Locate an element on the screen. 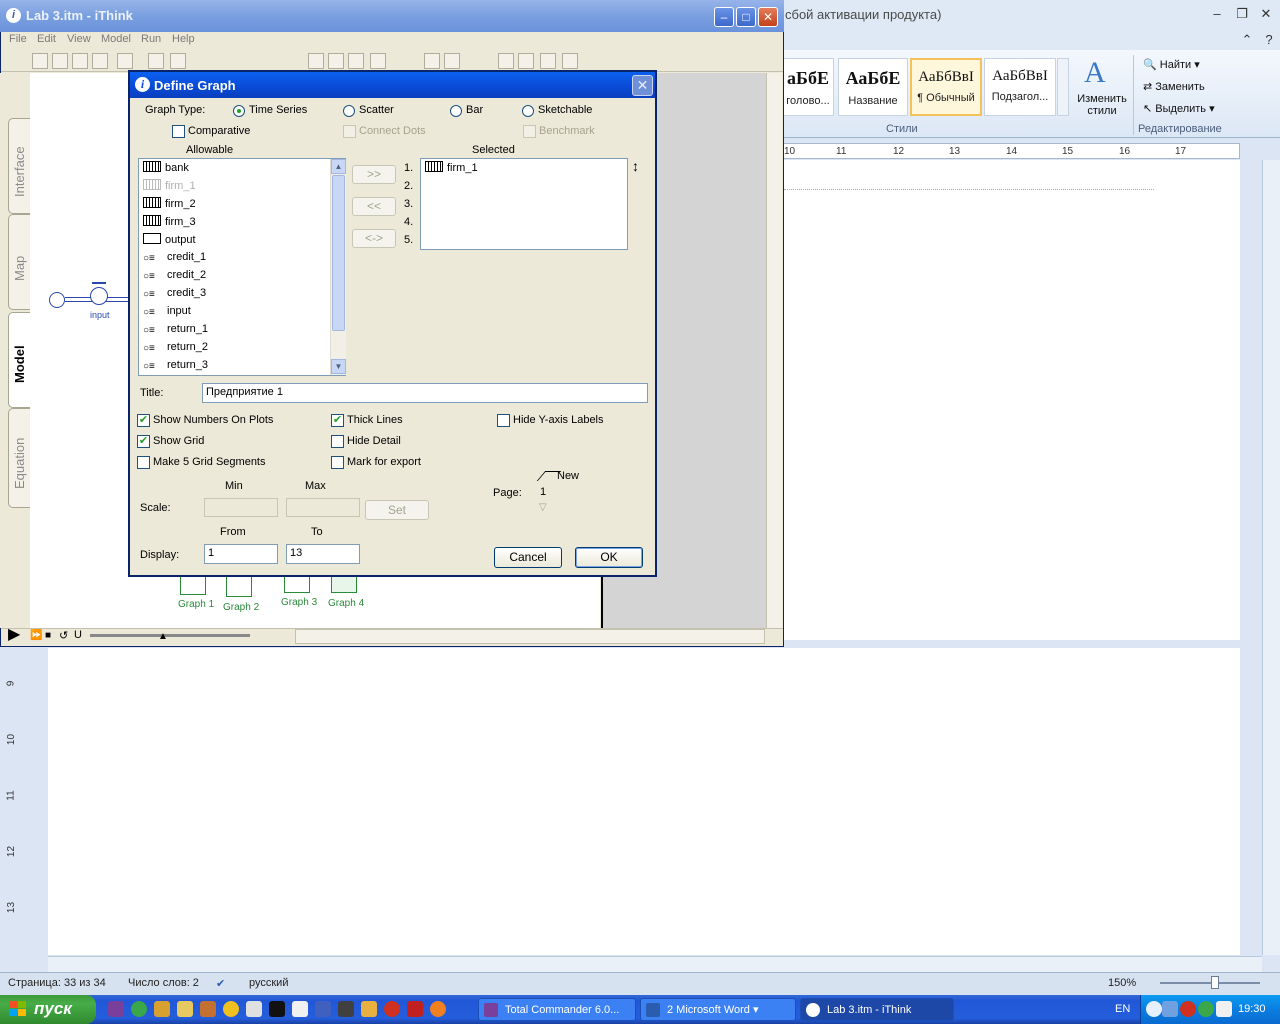 The image size is (1280, 1024). hide-detail-checkbox is located at coordinates (337, 441).